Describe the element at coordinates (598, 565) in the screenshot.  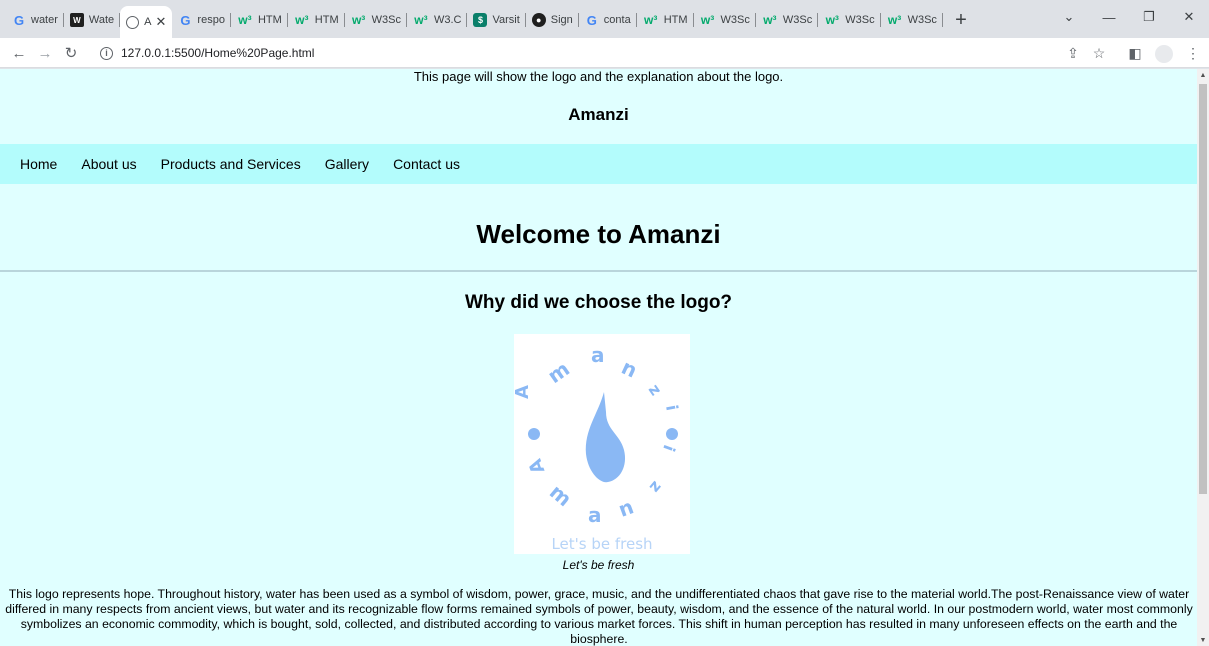
I see `logo-caption: Let's be fresh` at that location.